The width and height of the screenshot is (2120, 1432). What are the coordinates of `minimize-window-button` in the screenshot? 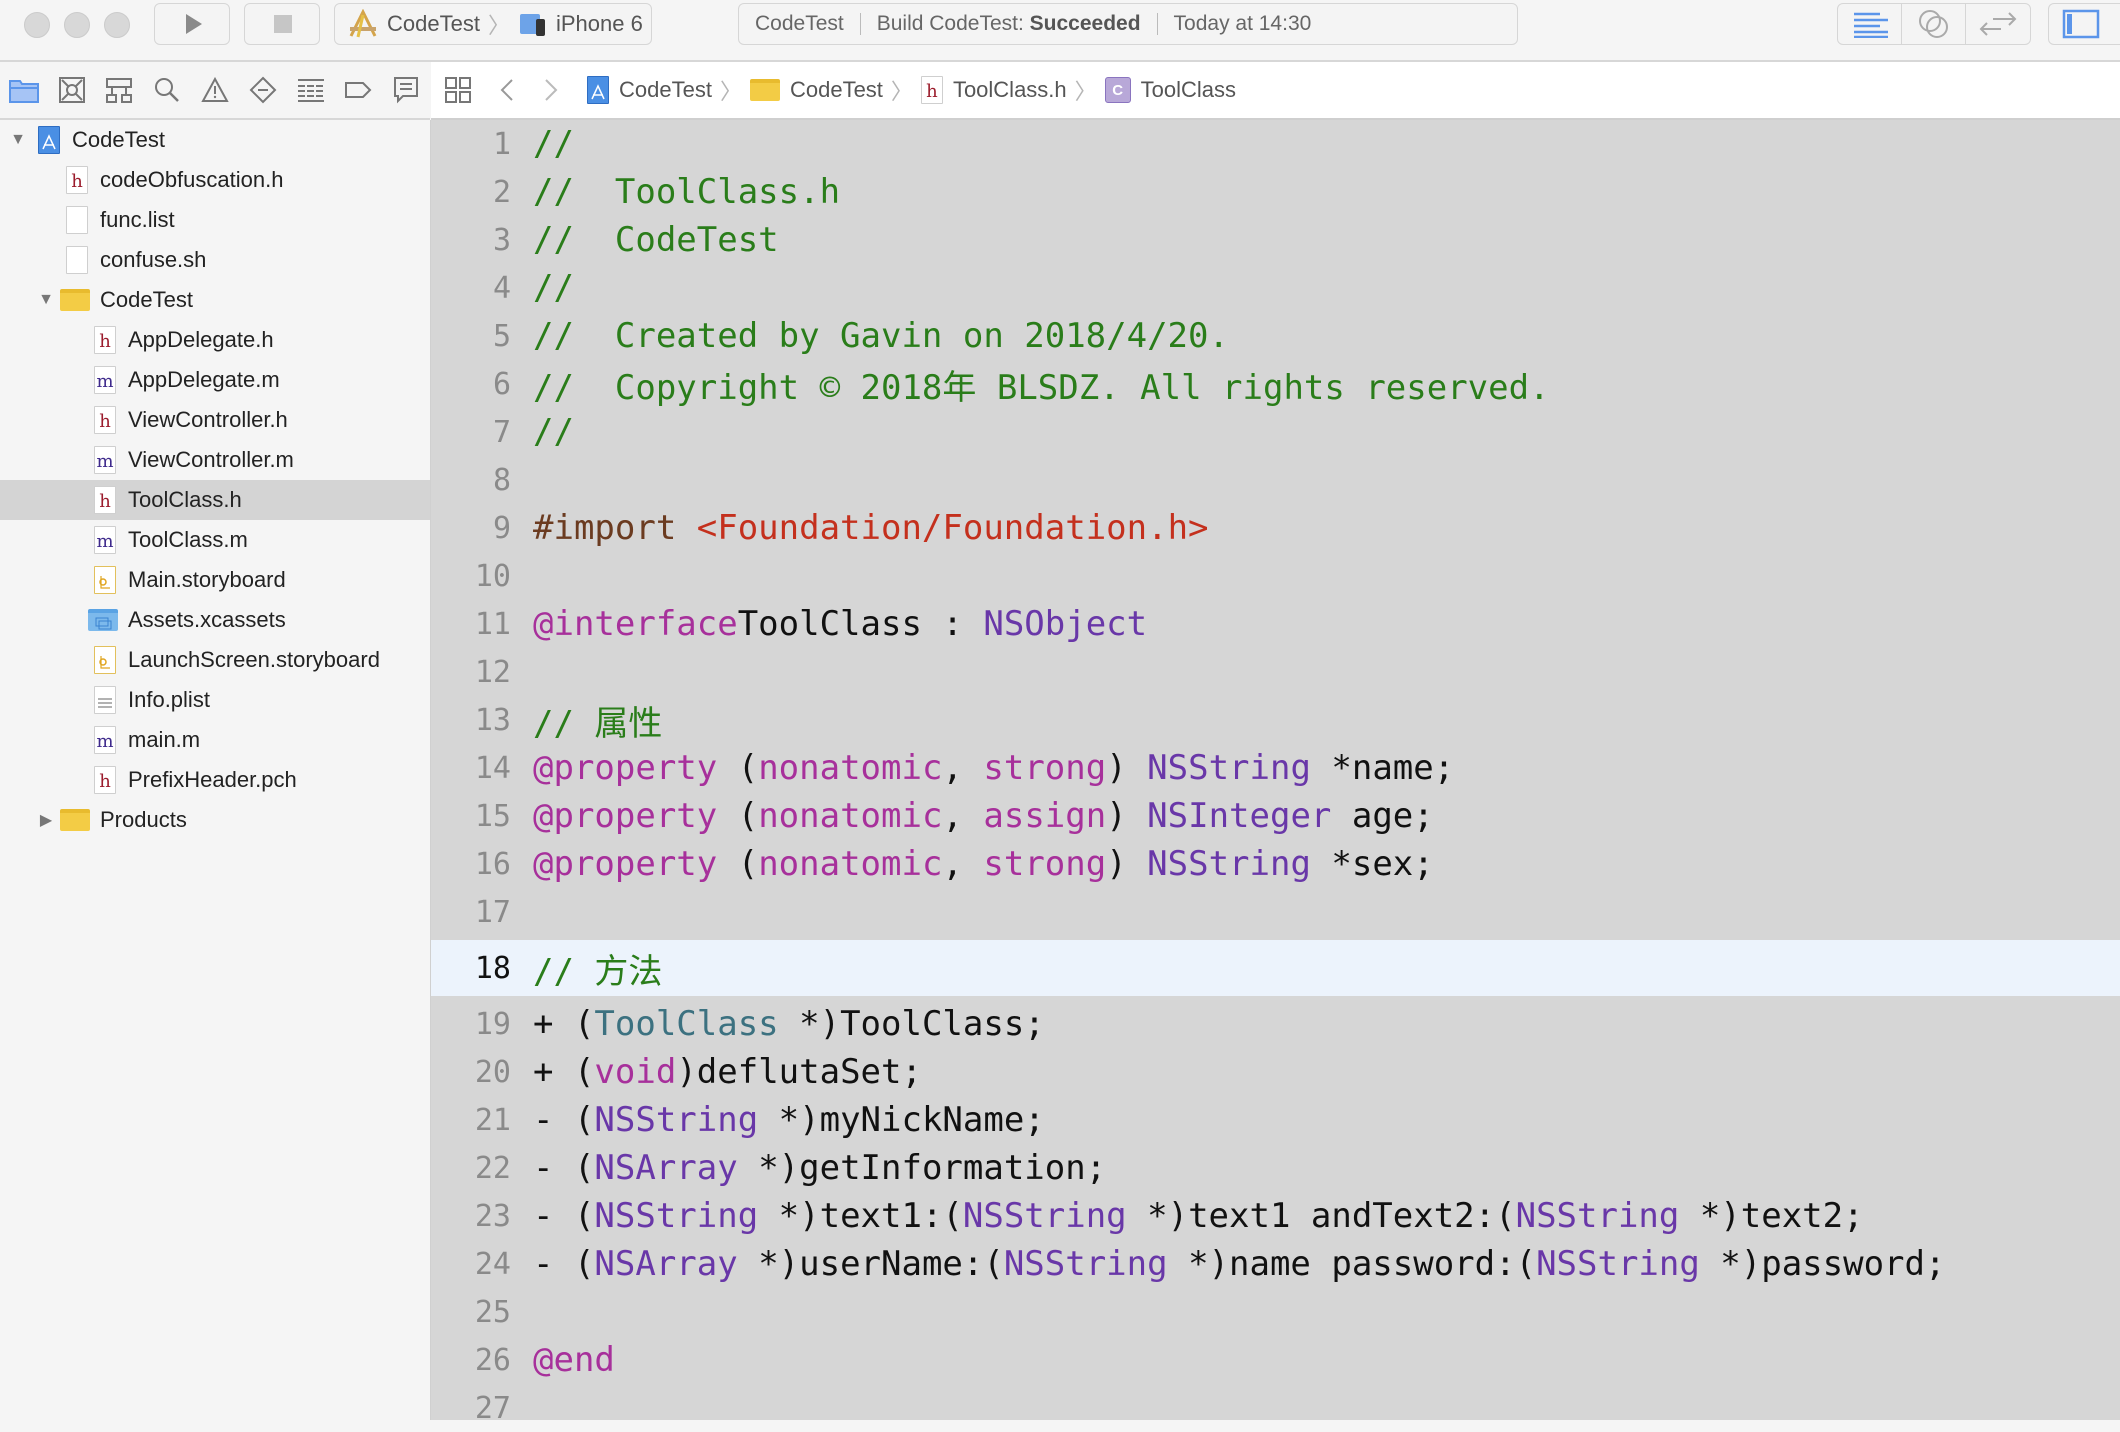 It's located at (77, 25).